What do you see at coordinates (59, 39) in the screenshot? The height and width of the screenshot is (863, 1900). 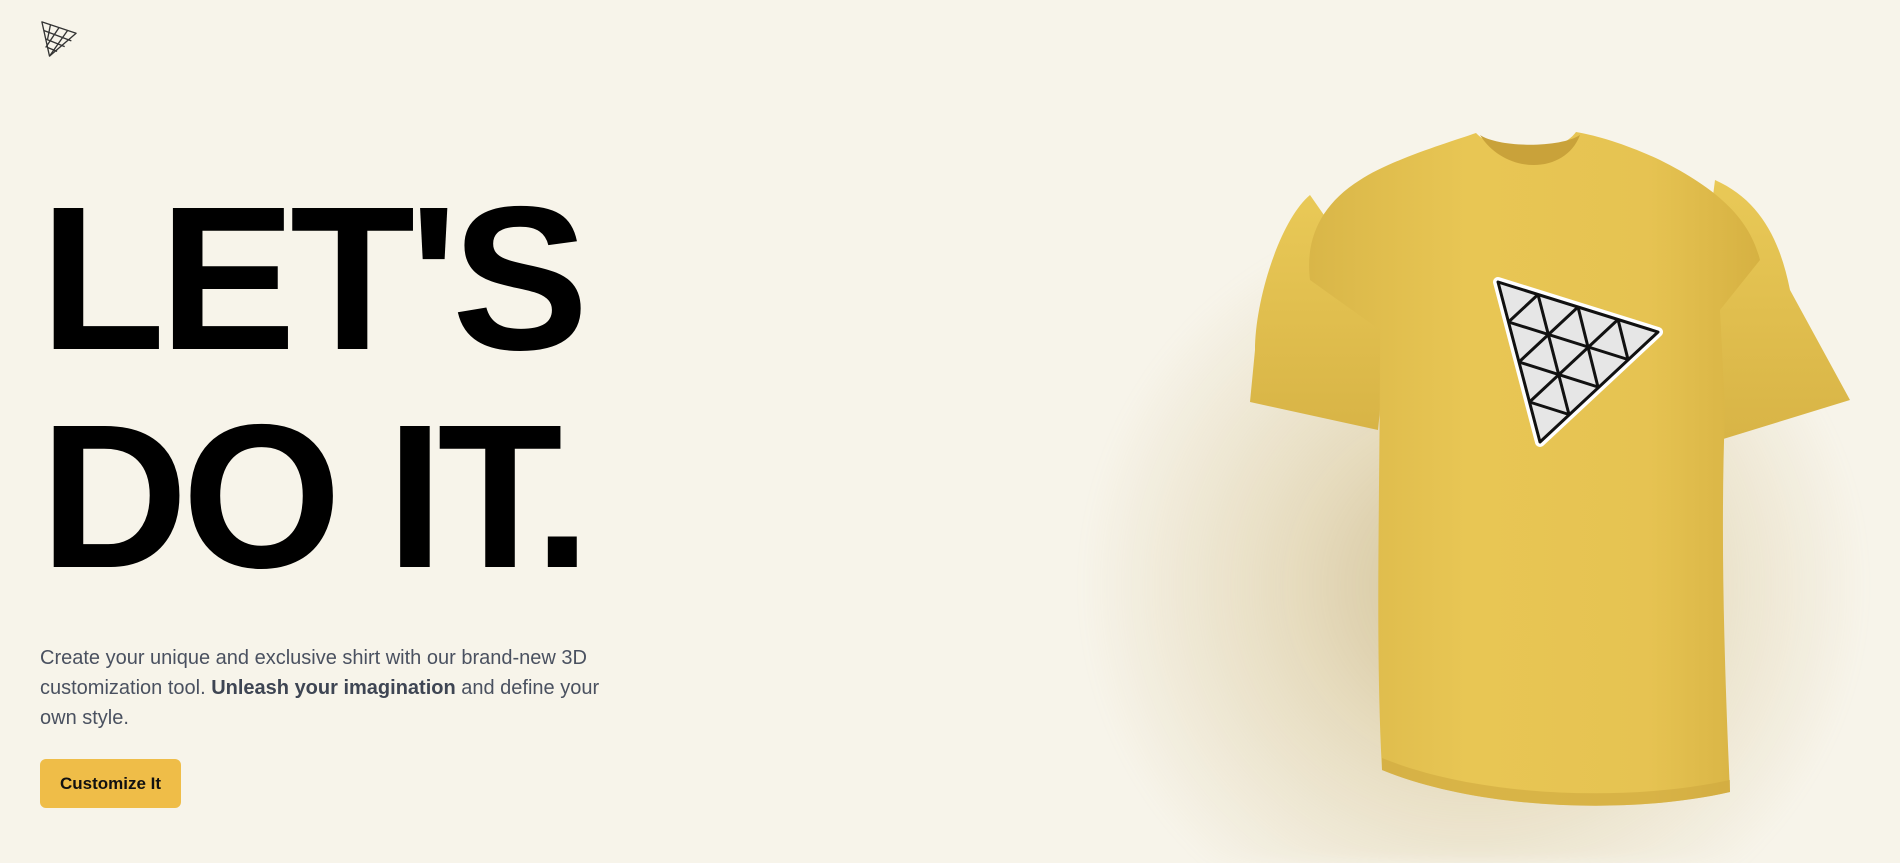 I see `triangle-mesh-logo-icon` at bounding box center [59, 39].